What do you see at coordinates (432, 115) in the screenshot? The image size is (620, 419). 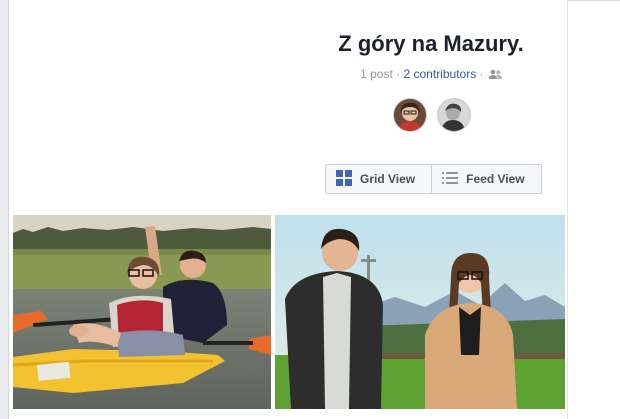 I see `contributor-avatars` at bounding box center [432, 115].